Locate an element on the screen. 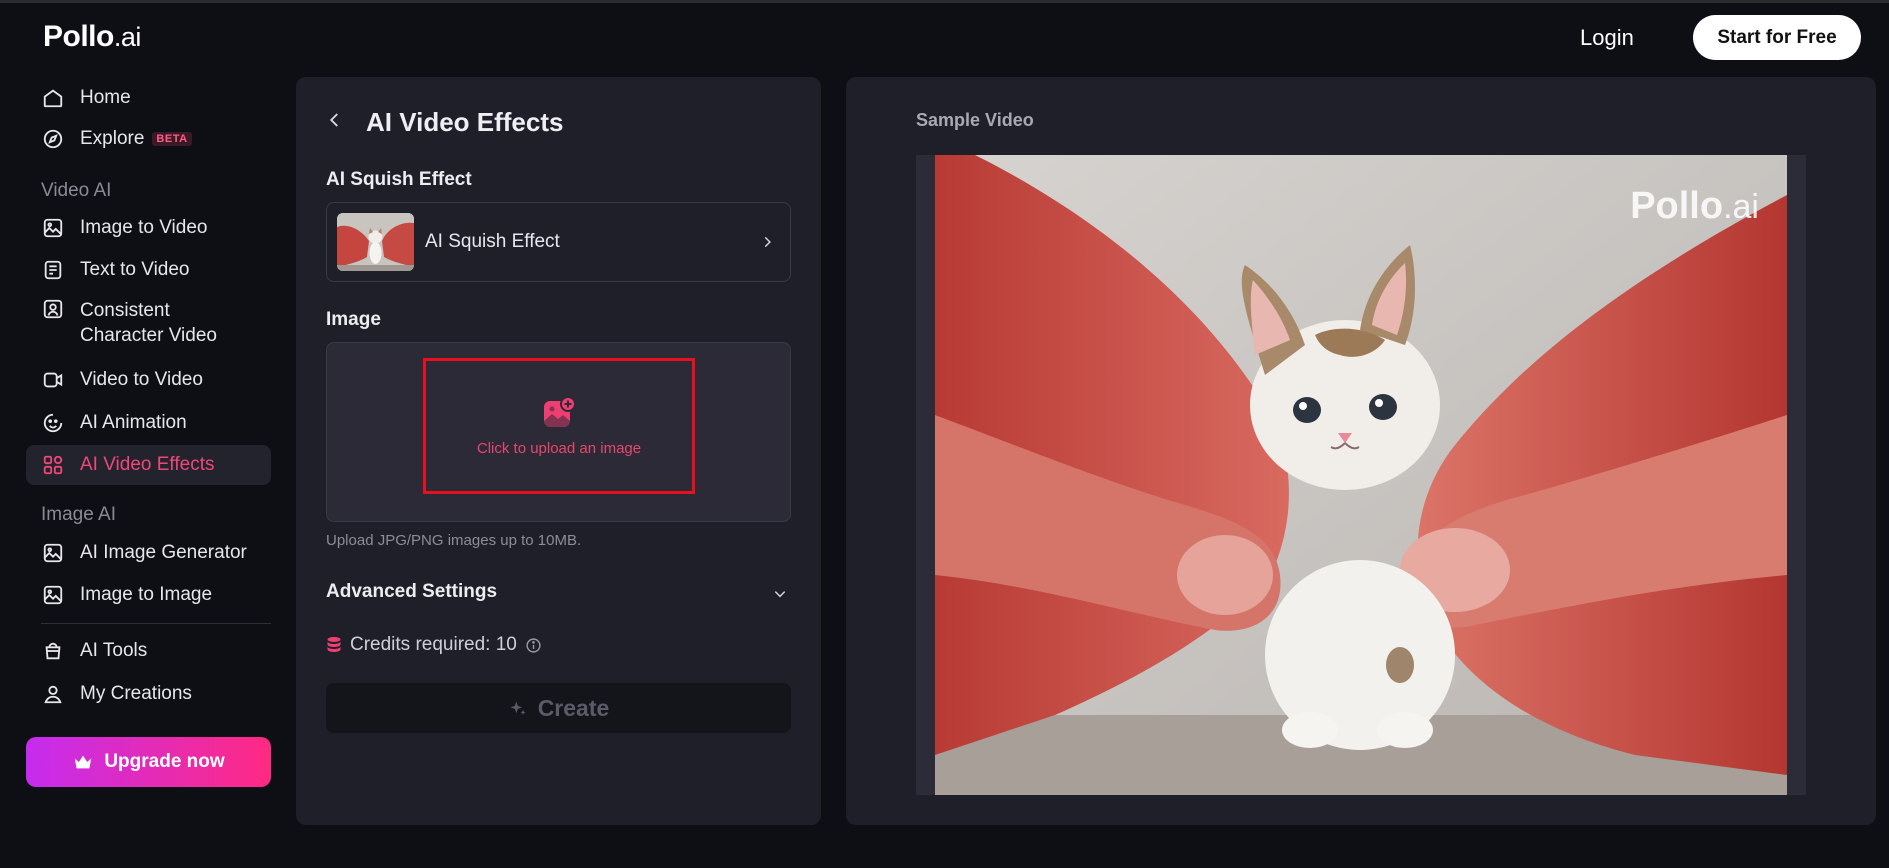 This screenshot has height=868, width=1889. crown-icon is located at coordinates (83, 762).